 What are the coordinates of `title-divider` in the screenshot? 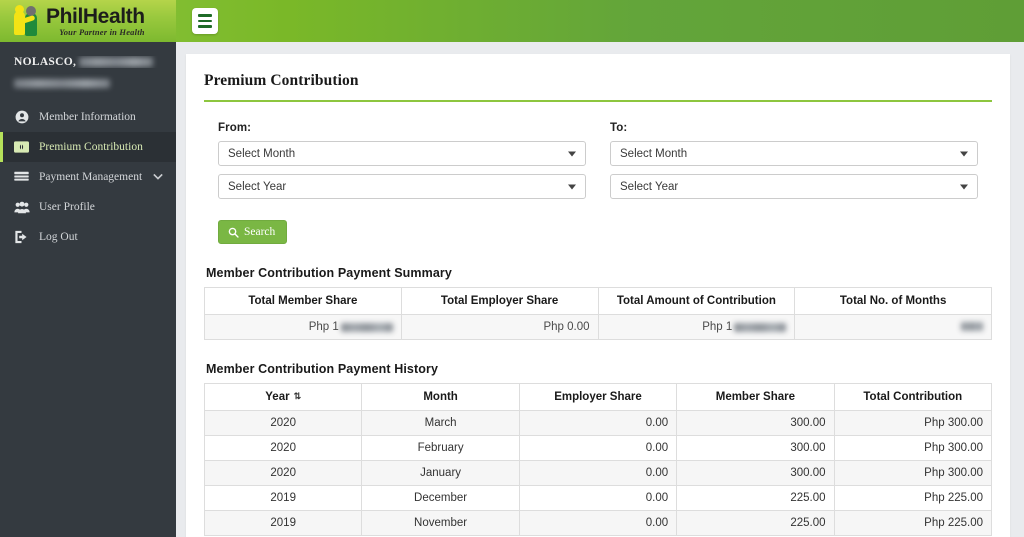 It's located at (598, 101).